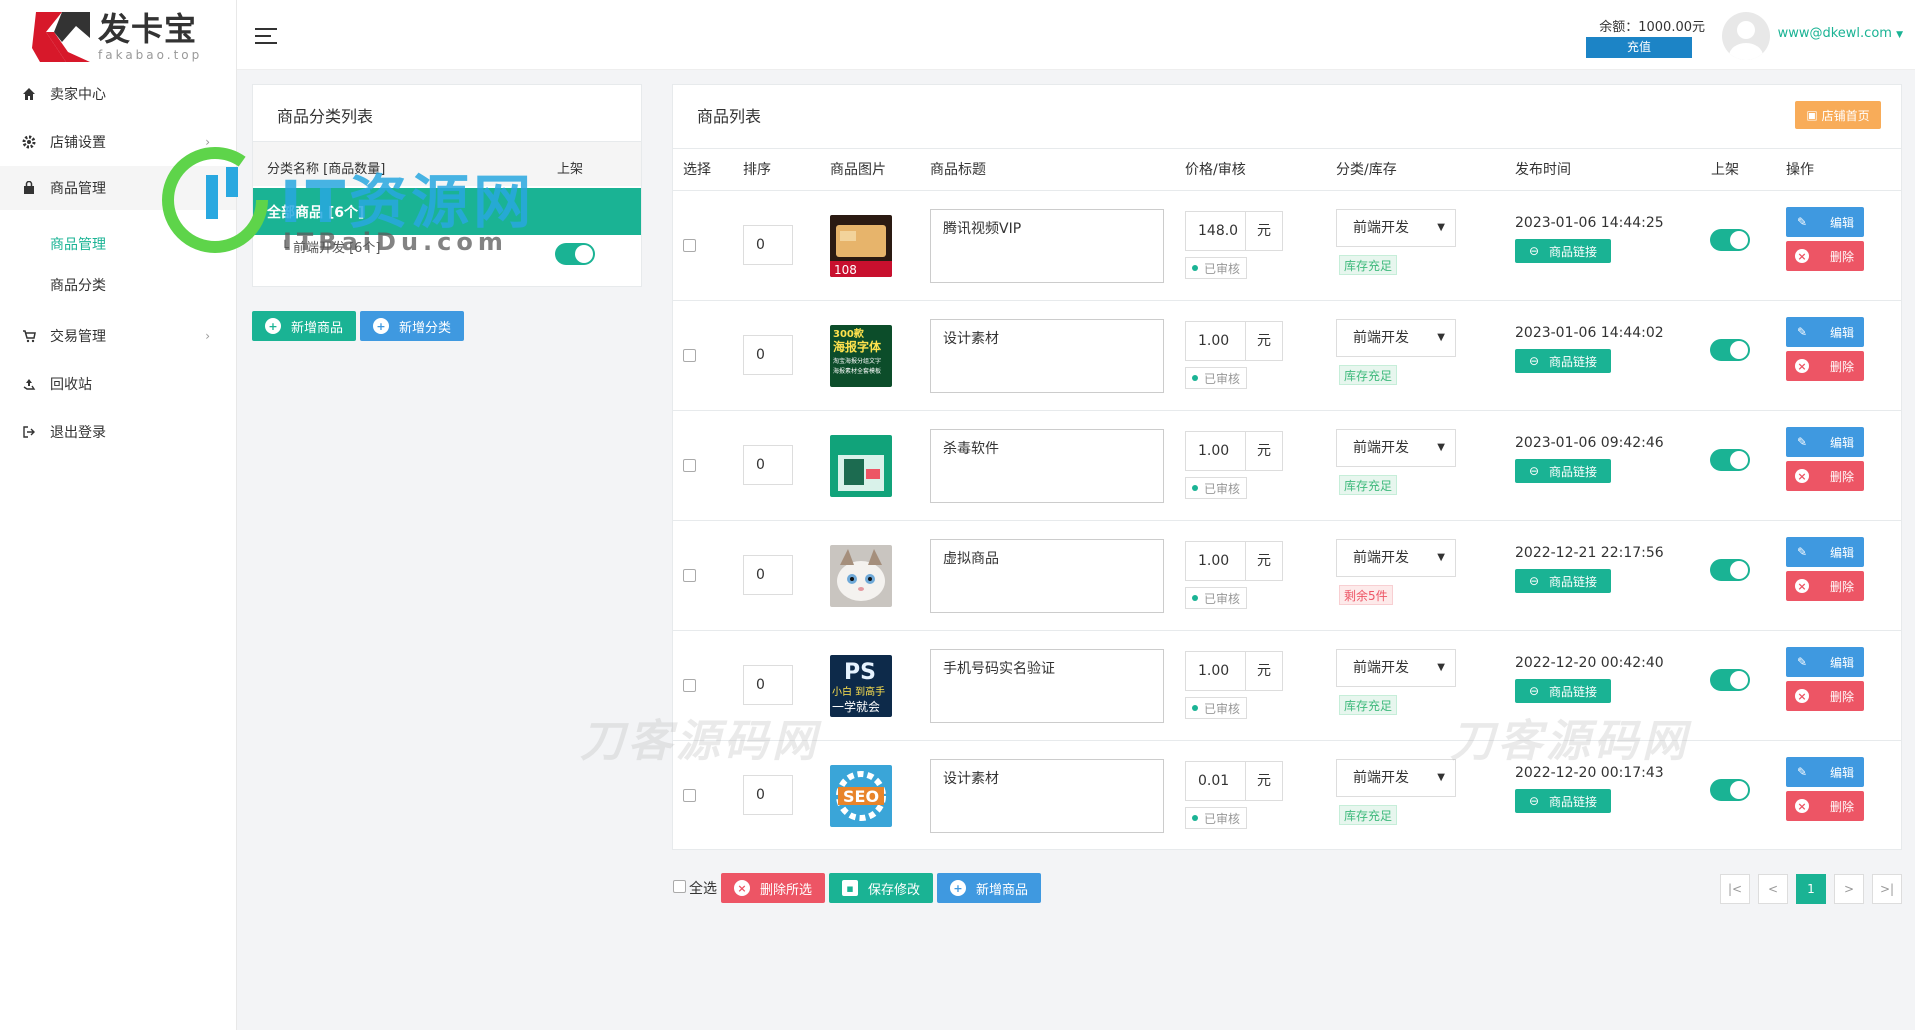 The width and height of the screenshot is (1915, 1030). I want to click on select-all-checkbox, so click(679, 886).